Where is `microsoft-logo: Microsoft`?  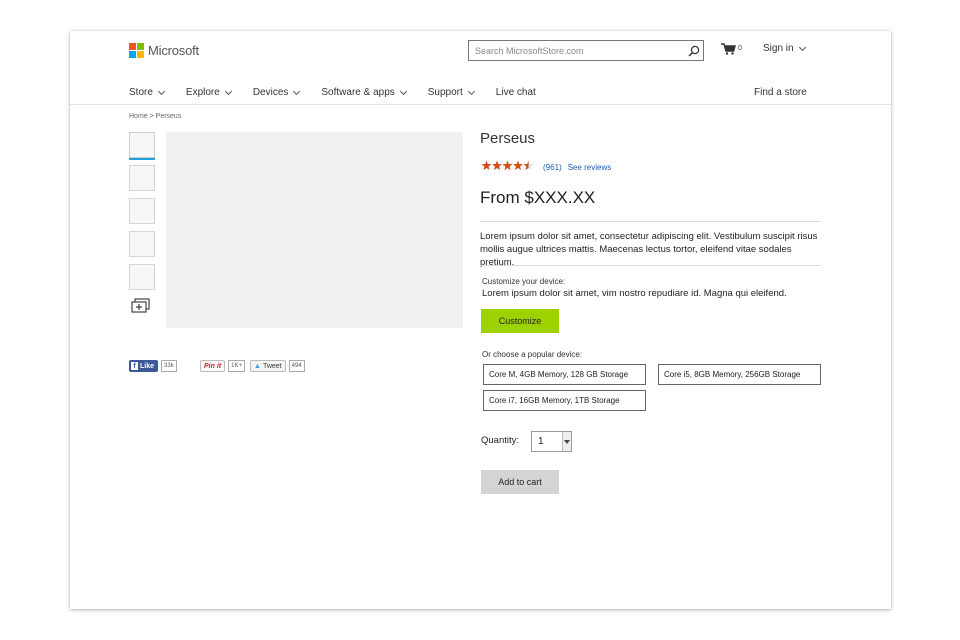 microsoft-logo: Microsoft is located at coordinates (164, 50).